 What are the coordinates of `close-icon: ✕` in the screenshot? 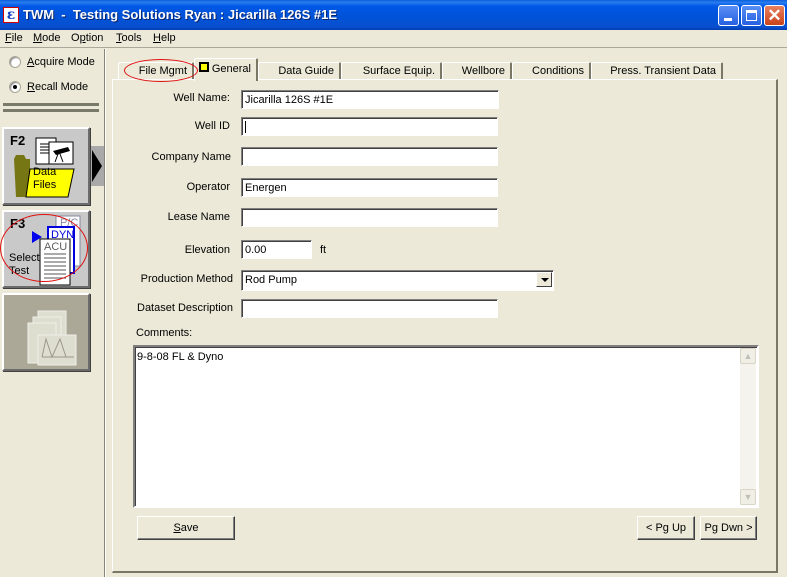 It's located at (774, 15).